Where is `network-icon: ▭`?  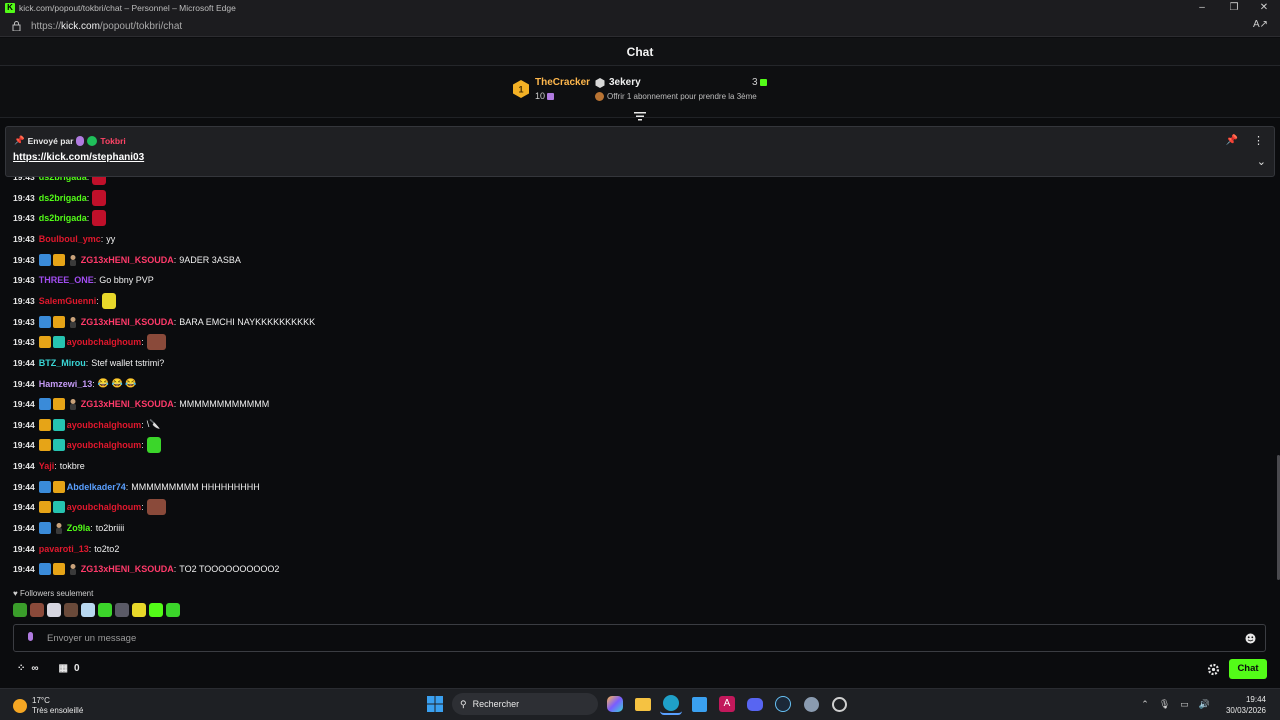 network-icon: ▭ is located at coordinates (1184, 704).